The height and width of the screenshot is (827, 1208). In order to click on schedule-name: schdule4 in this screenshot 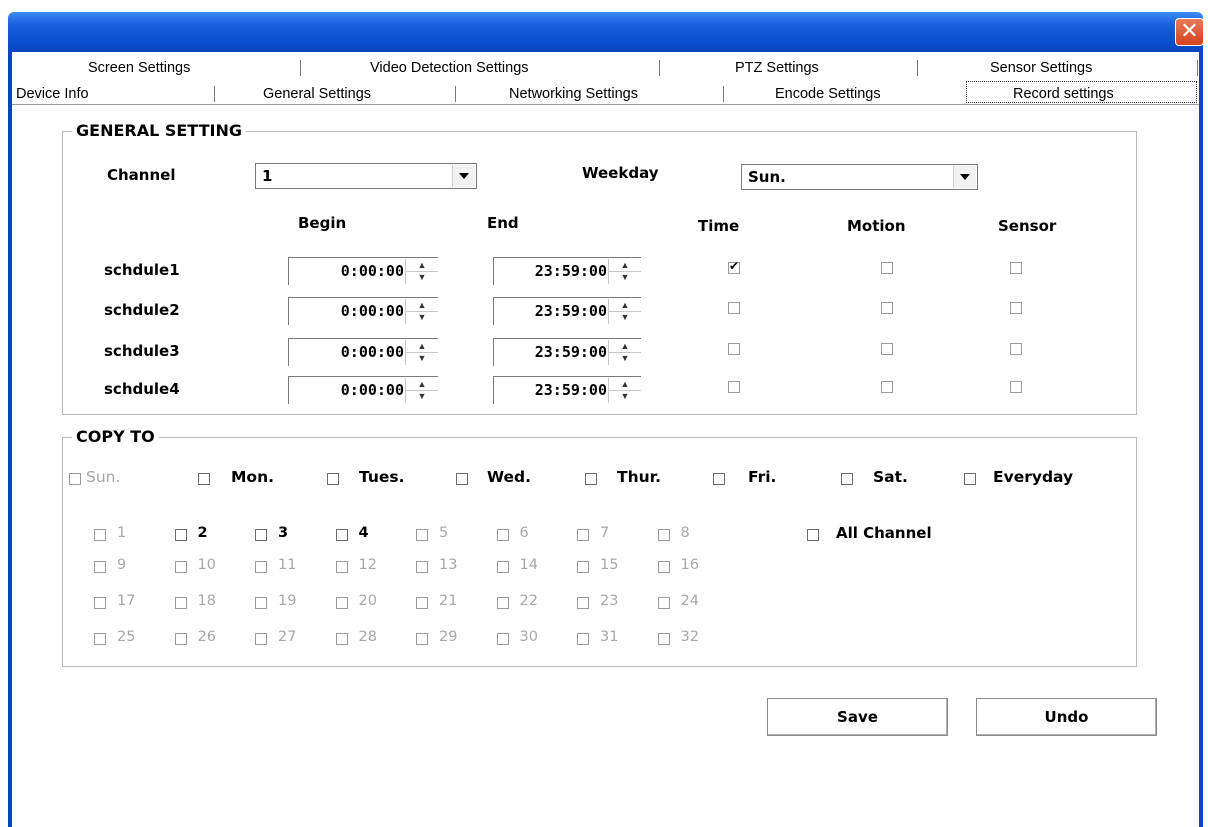, I will do `click(142, 389)`.